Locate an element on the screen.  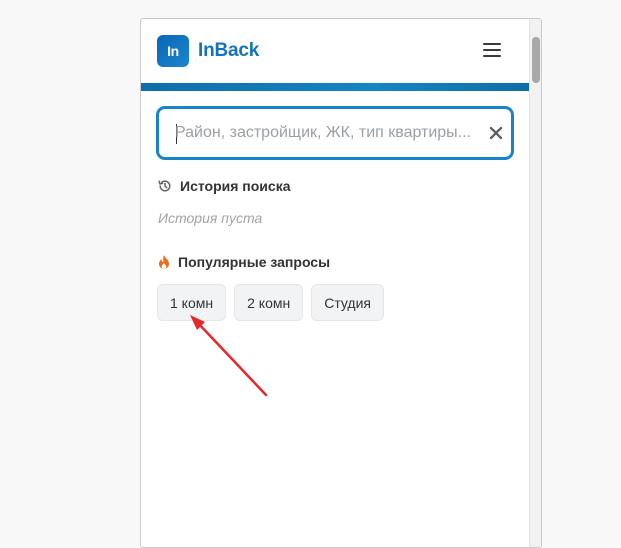
header: In InBack is located at coordinates (335, 51).